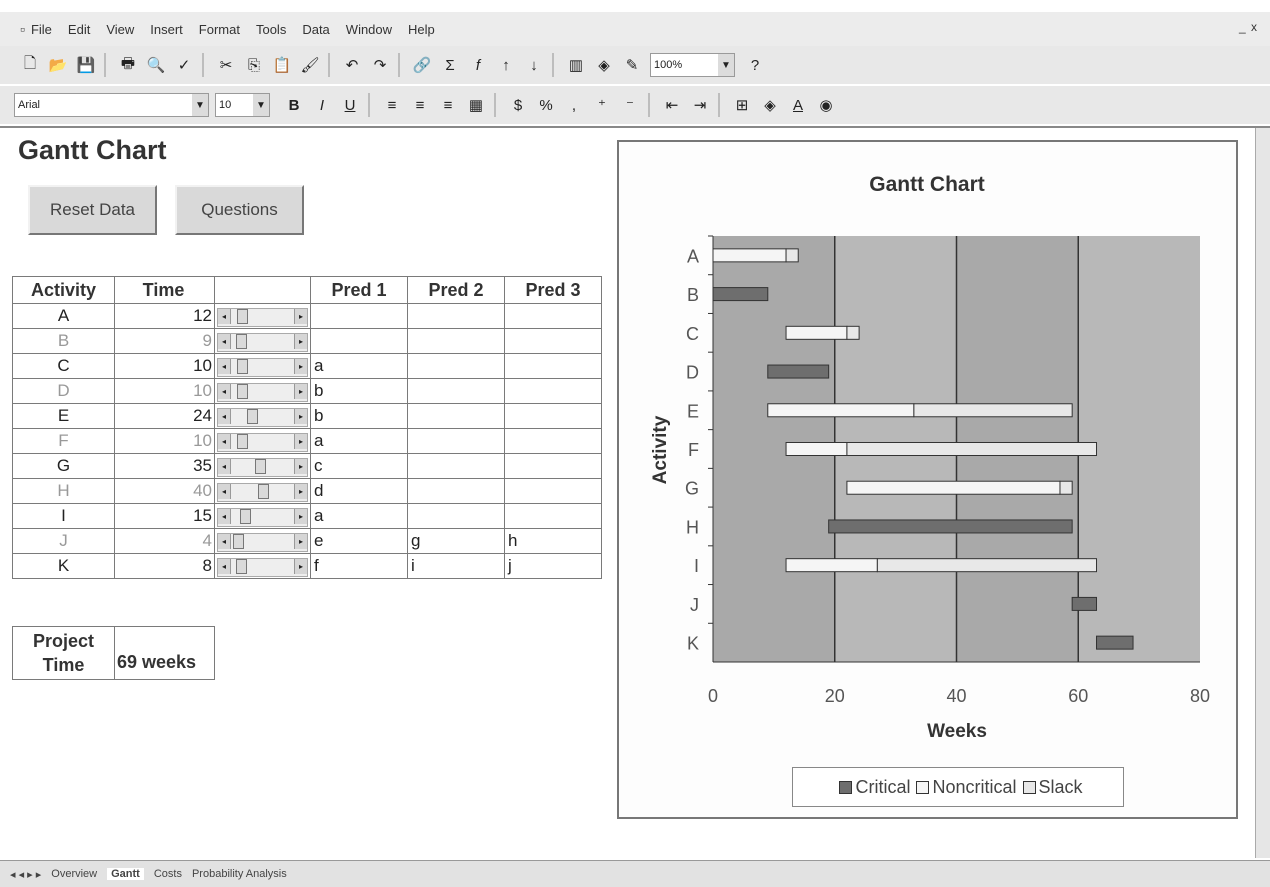  I want to click on reset-data-button: Reset Data, so click(92, 210).